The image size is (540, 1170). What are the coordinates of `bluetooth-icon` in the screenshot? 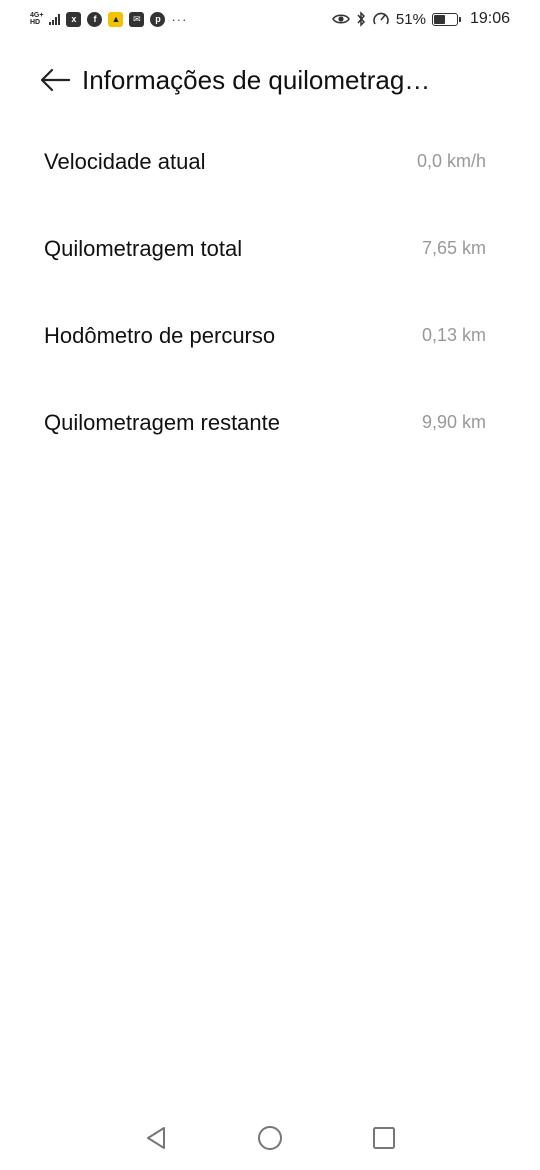 It's located at (361, 19).